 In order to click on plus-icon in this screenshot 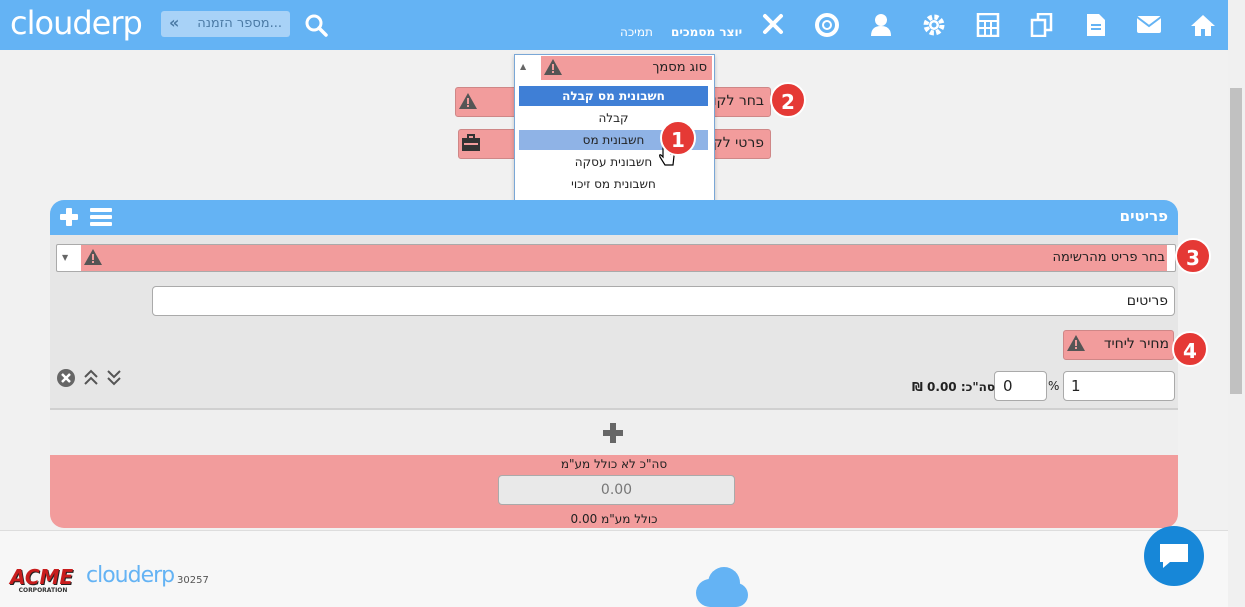, I will do `click(69, 217)`.